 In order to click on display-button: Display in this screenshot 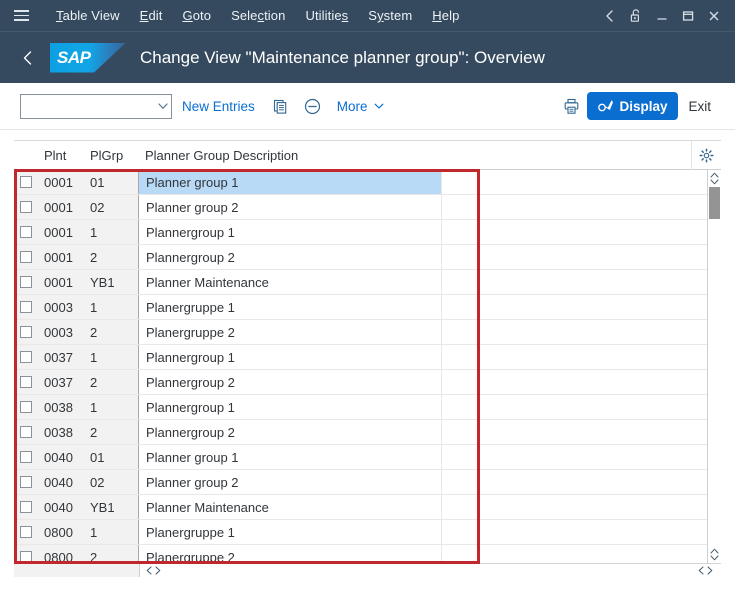, I will do `click(633, 106)`.